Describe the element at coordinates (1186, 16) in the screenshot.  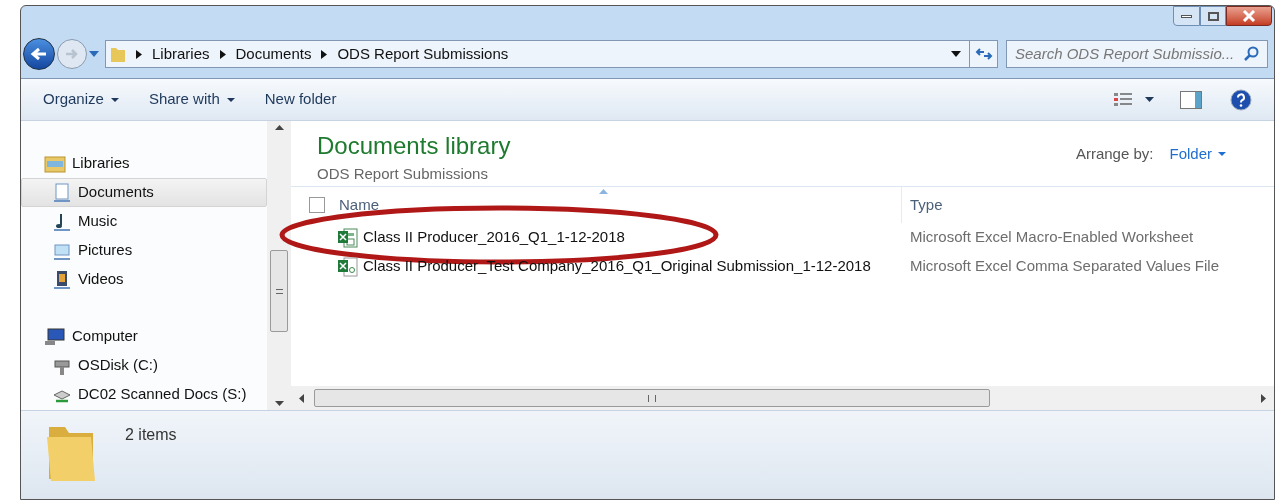
I see `minimize-button` at that location.